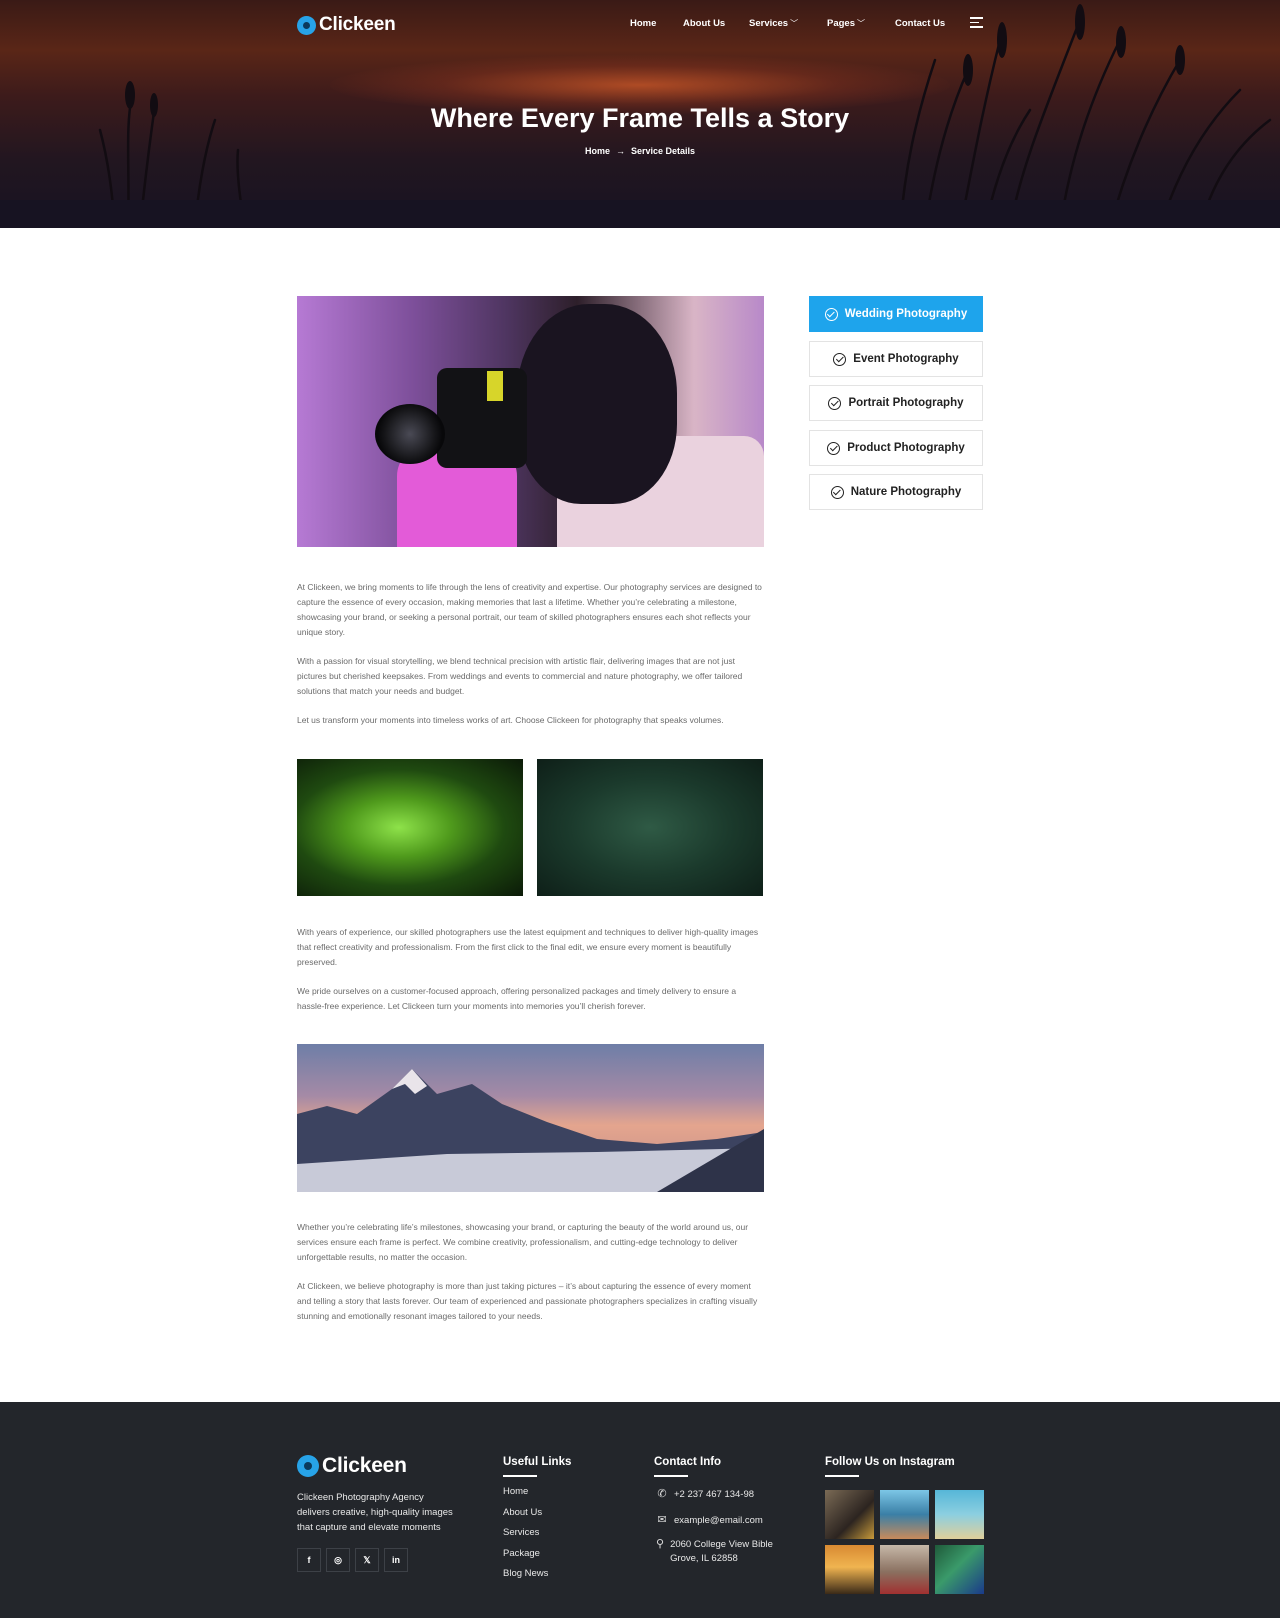 Image resolution: width=1280 pixels, height=1618 pixels. What do you see at coordinates (525, 1517) in the screenshot?
I see `footer-link-about-us: About Us` at bounding box center [525, 1517].